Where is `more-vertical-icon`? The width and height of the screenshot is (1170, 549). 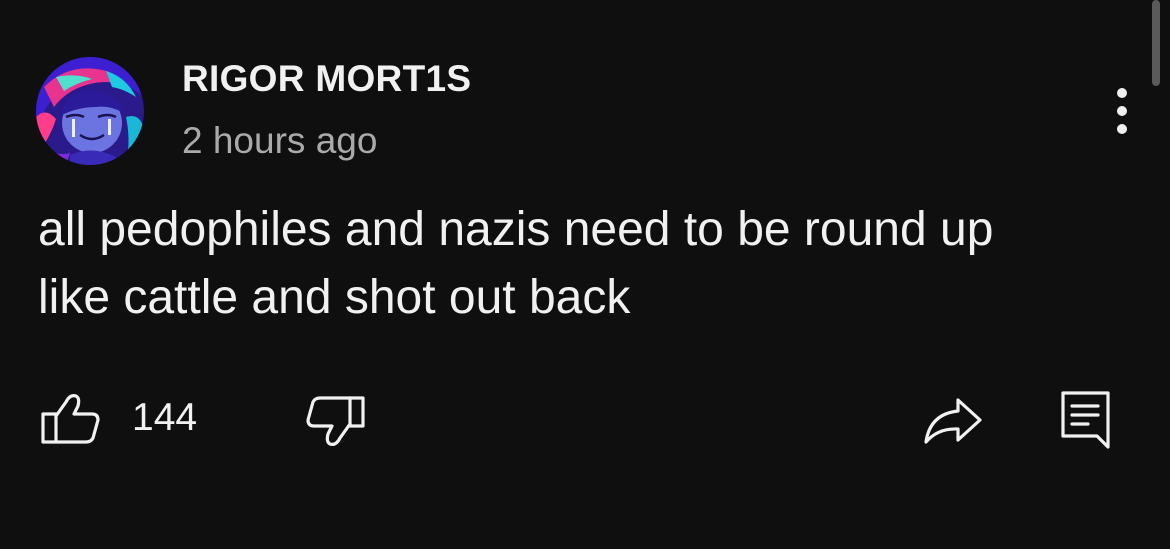 more-vertical-icon is located at coordinates (1122, 112).